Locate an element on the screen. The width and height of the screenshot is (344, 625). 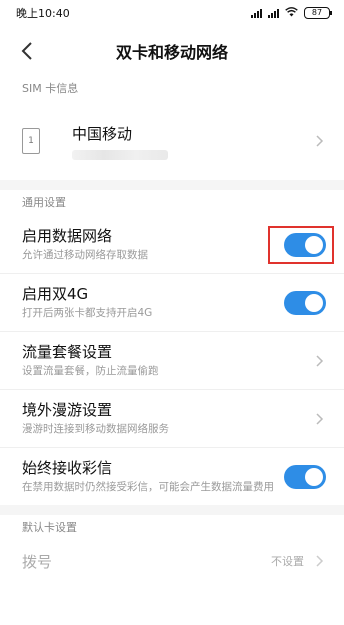
toggle-dual-4g is located at coordinates (305, 302).